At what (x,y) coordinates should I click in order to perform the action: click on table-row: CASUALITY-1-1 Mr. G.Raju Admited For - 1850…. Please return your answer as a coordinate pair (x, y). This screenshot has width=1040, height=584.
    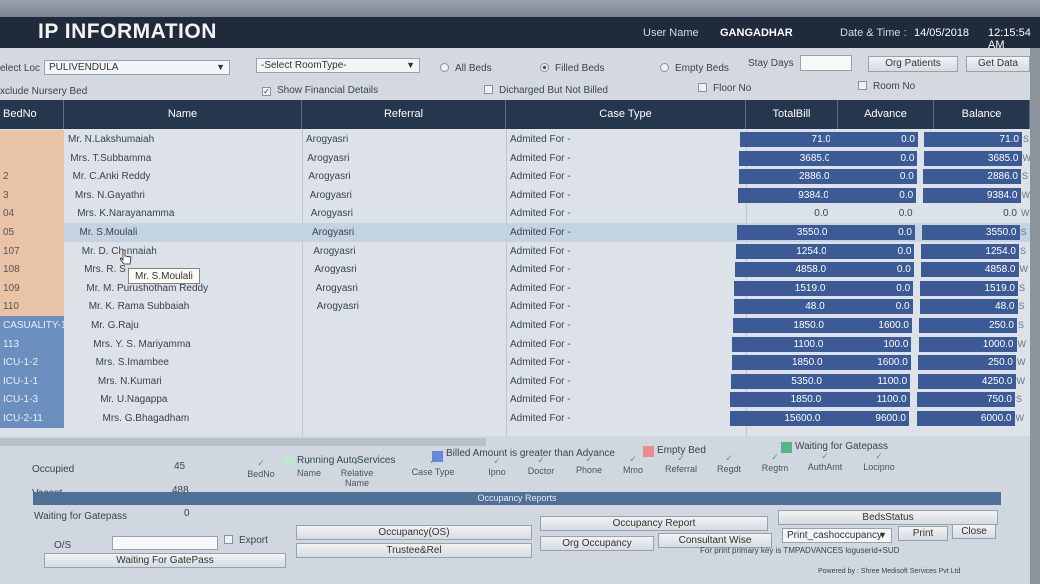
    Looking at the image, I should click on (515, 325).